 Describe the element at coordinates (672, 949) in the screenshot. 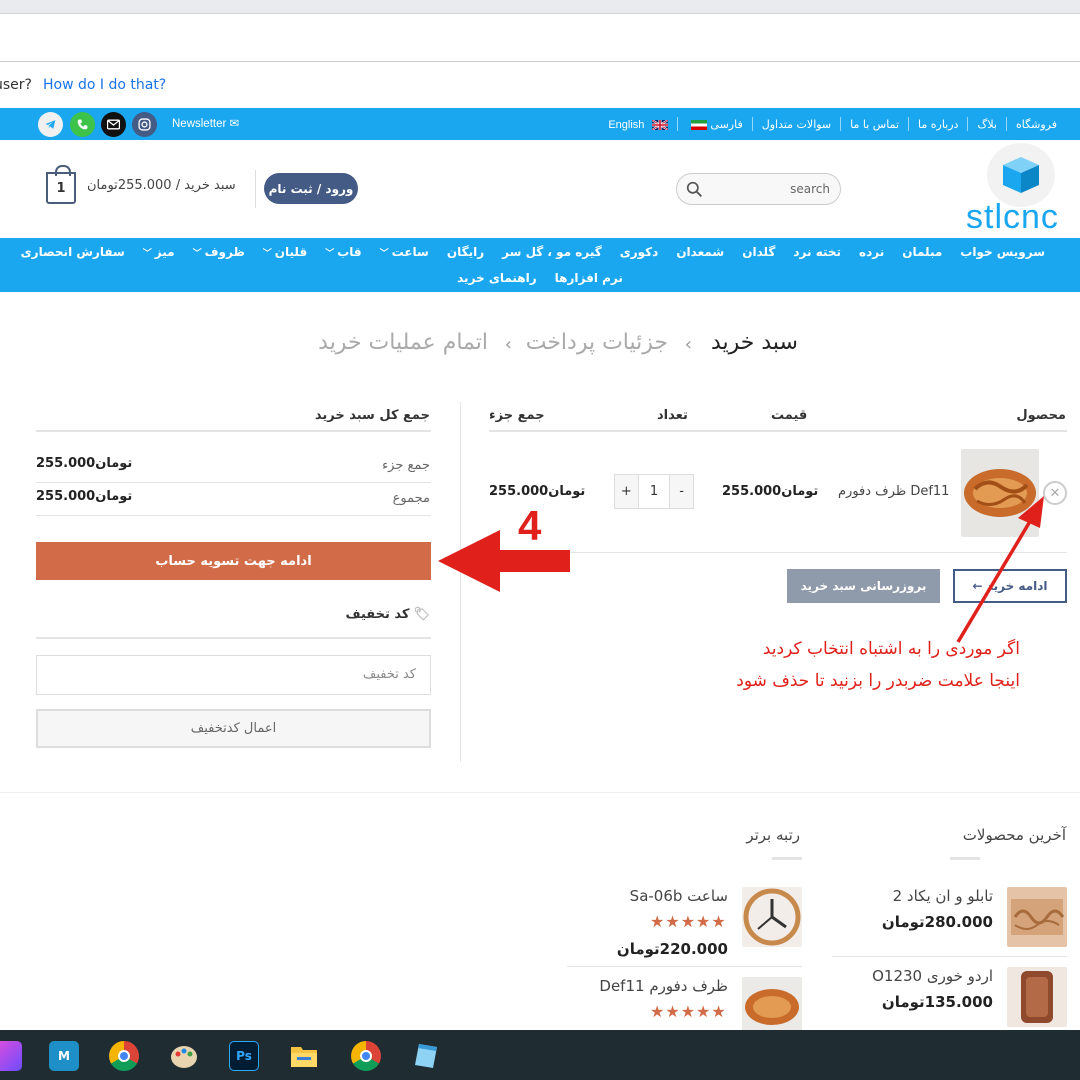

I see `top-rated-item-price: 220.000تومان` at that location.